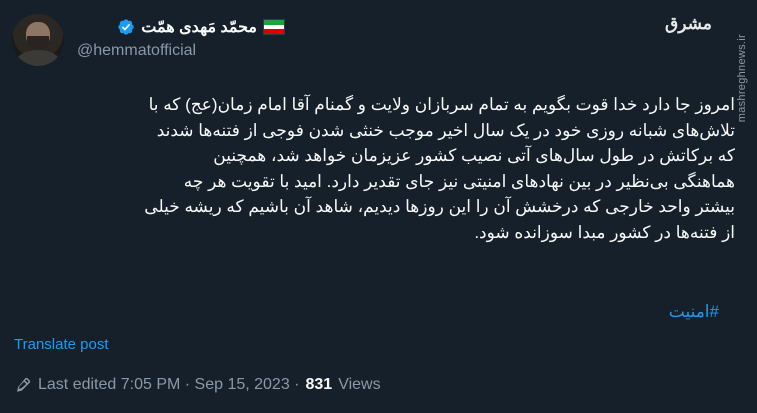  What do you see at coordinates (136, 51) in the screenshot?
I see `author-handle: @hemmatofficial` at bounding box center [136, 51].